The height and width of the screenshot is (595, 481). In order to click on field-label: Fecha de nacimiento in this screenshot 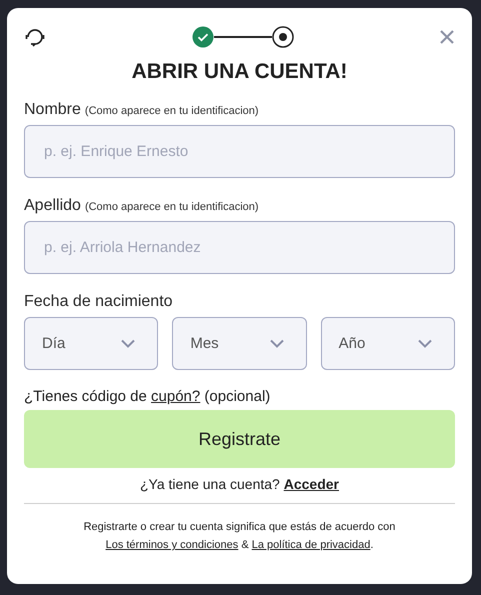, I will do `click(98, 302)`.